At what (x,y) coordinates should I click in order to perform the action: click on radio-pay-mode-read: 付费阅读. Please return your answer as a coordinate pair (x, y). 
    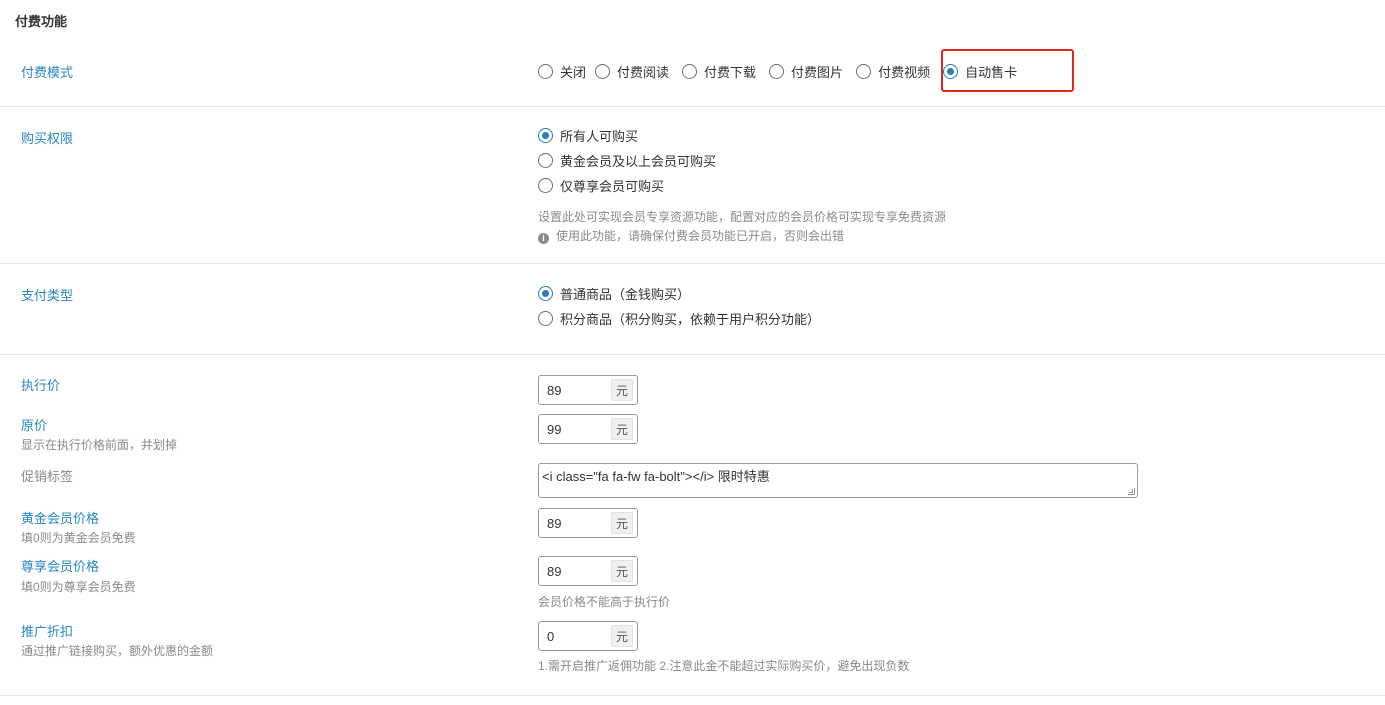
    Looking at the image, I should click on (632, 71).